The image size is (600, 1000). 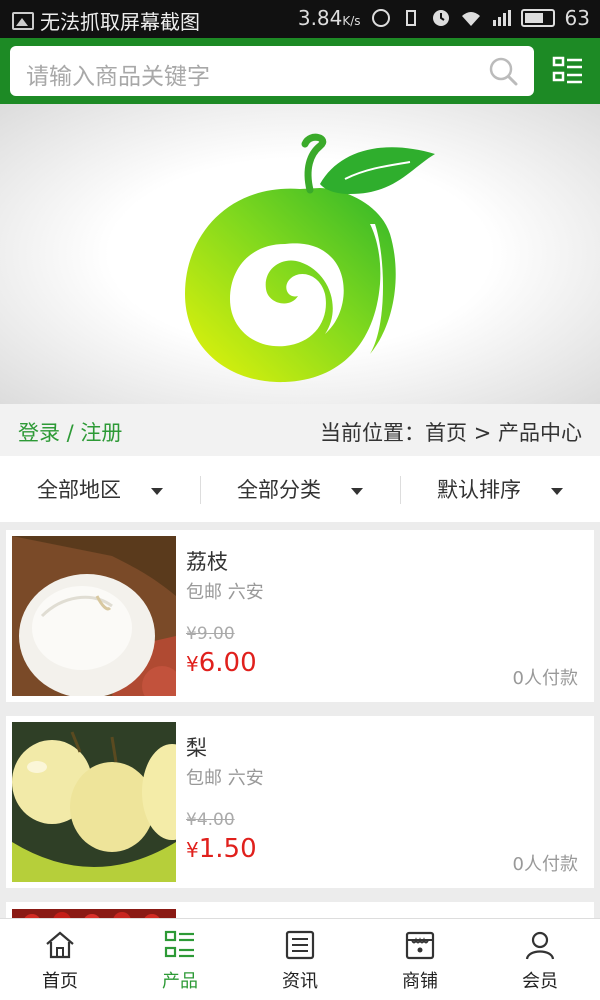 I want to click on search-header: 请输入商品关键字, so click(x=300, y=71).